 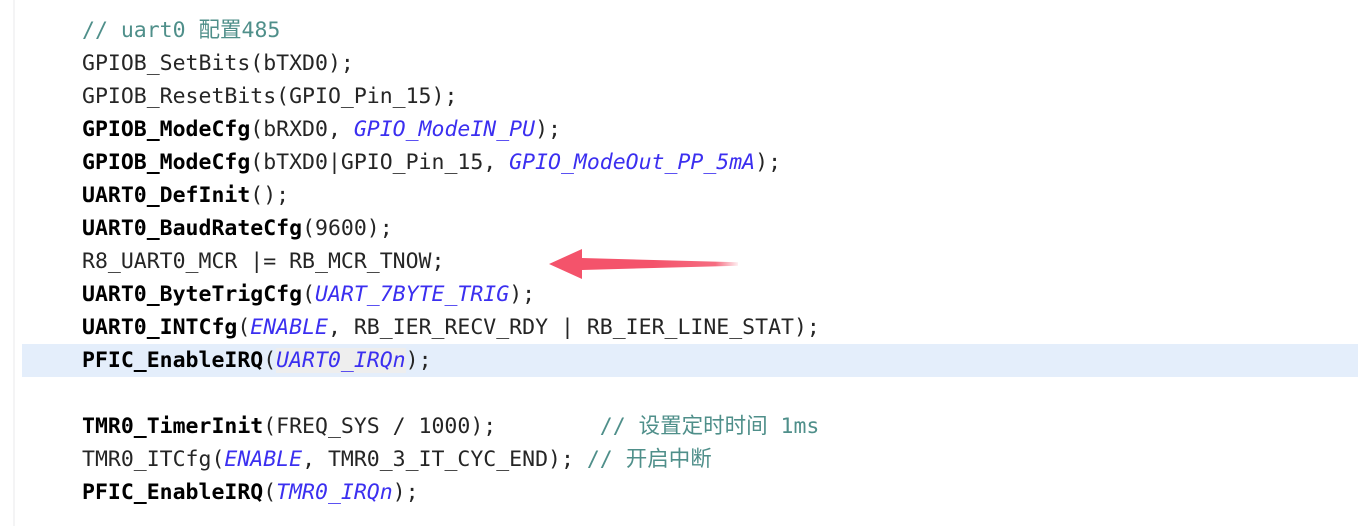 What do you see at coordinates (444, 129) in the screenshot?
I see `code-token-macro: GPIO_ModeIN_PU` at bounding box center [444, 129].